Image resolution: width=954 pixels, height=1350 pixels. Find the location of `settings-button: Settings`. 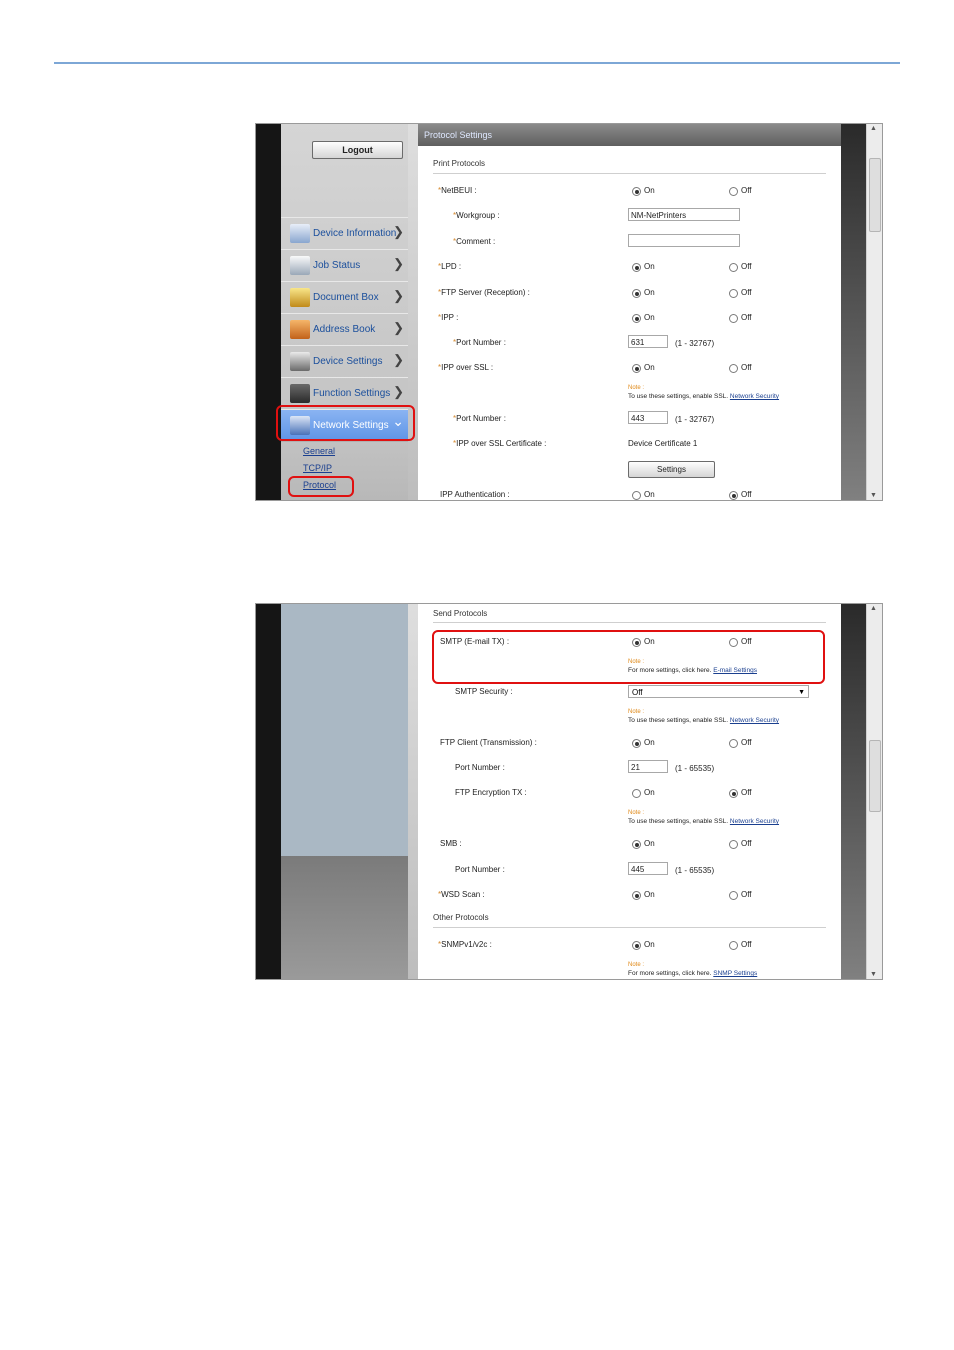

settings-button: Settings is located at coordinates (671, 469).